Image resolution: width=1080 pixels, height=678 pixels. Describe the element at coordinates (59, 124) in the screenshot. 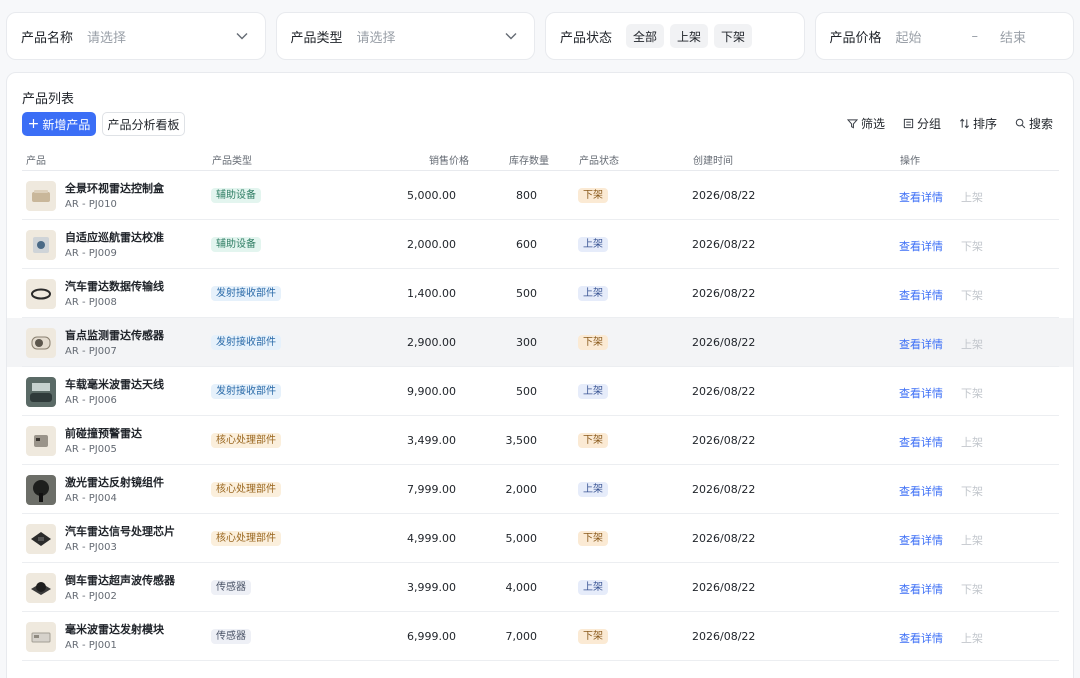

I see `add-product-button: + 新增产品` at that location.